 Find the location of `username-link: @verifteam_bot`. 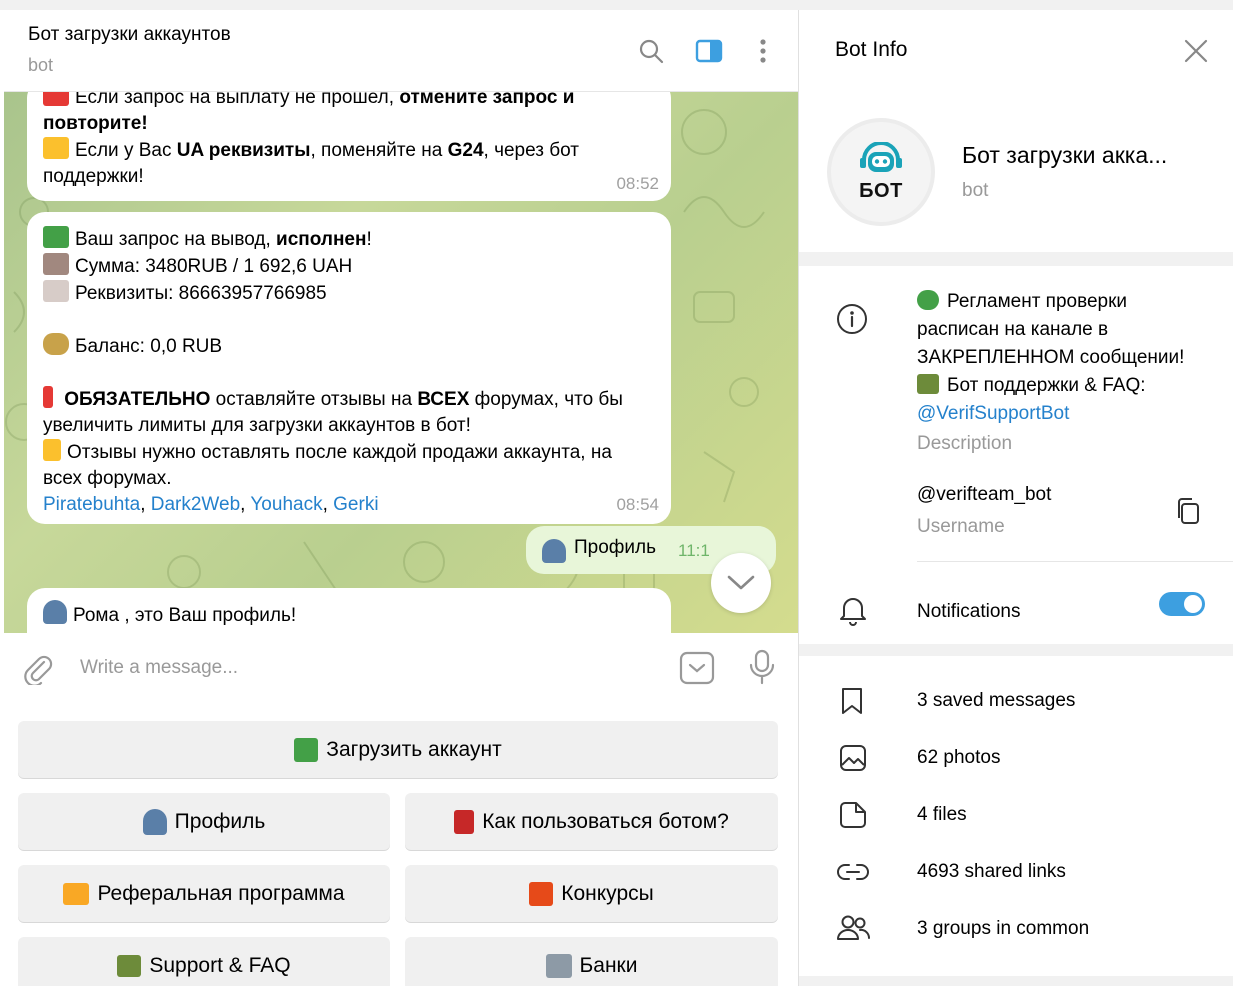

username-link: @verifteam_bot is located at coordinates (984, 495).